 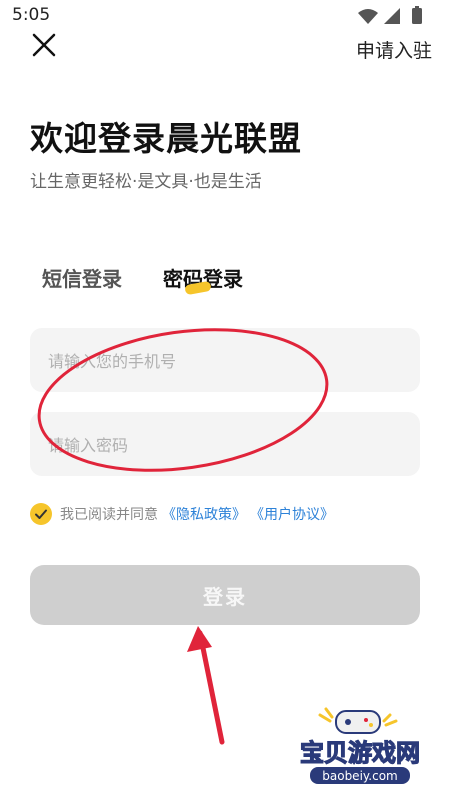 What do you see at coordinates (394, 49) in the screenshot?
I see `apply-join-link: 申请入驻` at bounding box center [394, 49].